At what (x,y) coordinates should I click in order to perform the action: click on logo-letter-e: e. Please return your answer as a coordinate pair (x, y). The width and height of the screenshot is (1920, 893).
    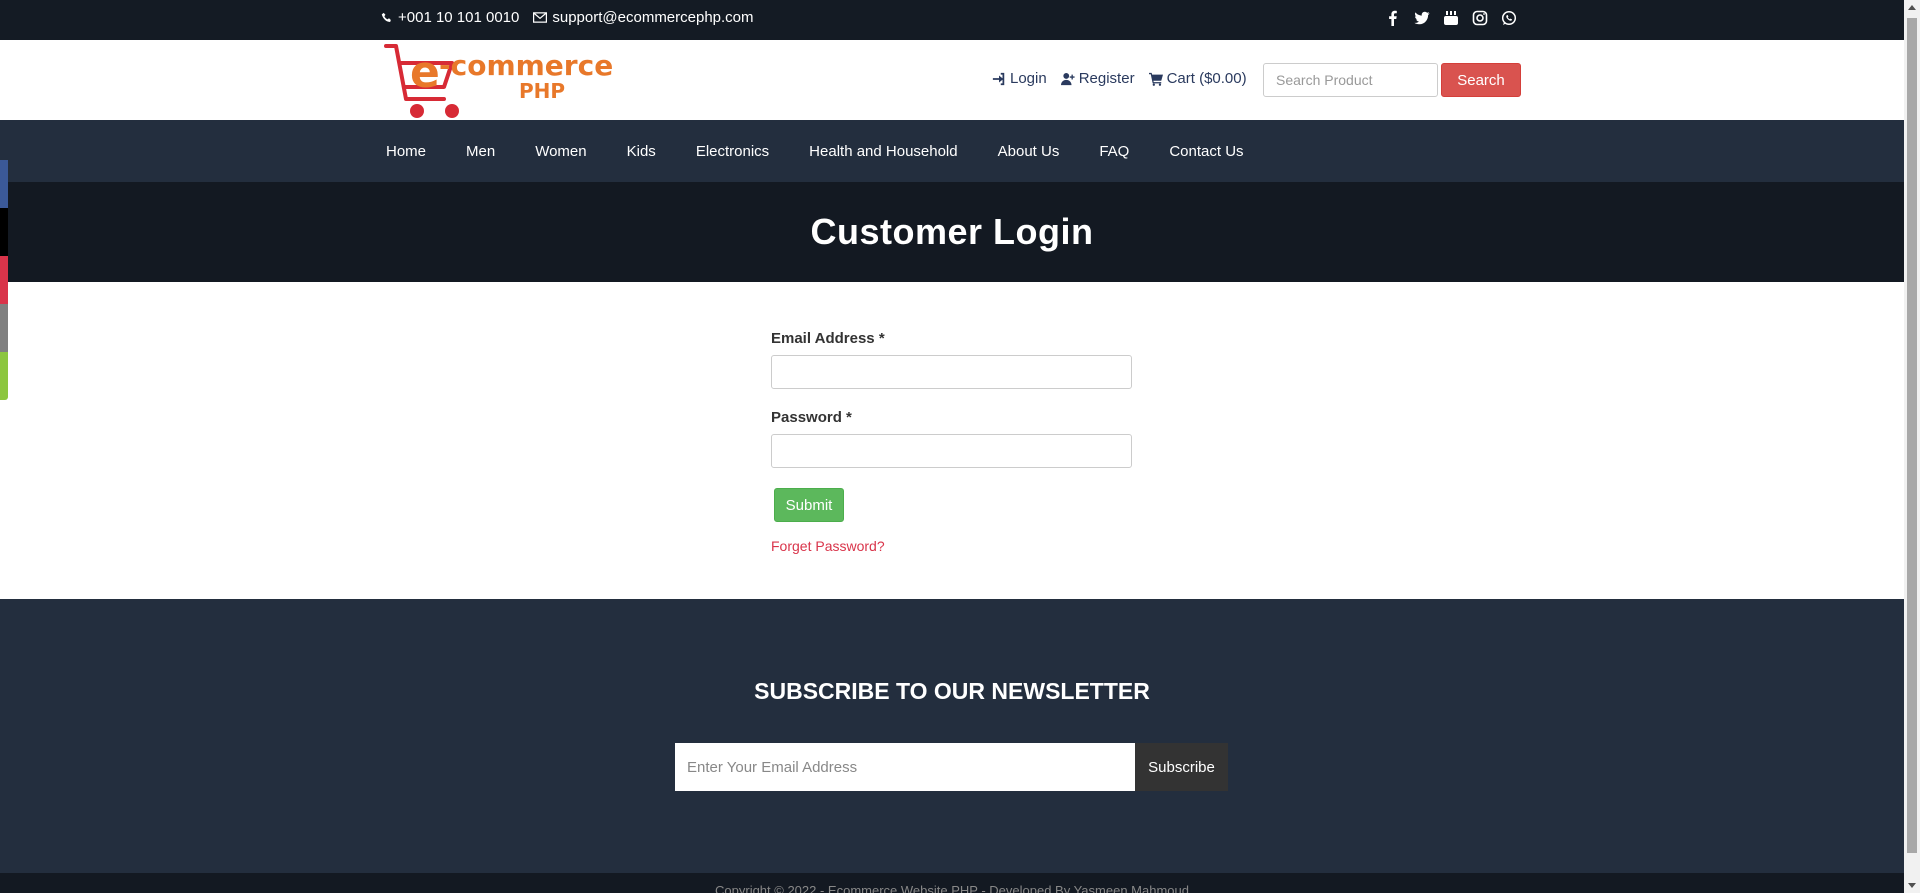
    Looking at the image, I should click on (425, 72).